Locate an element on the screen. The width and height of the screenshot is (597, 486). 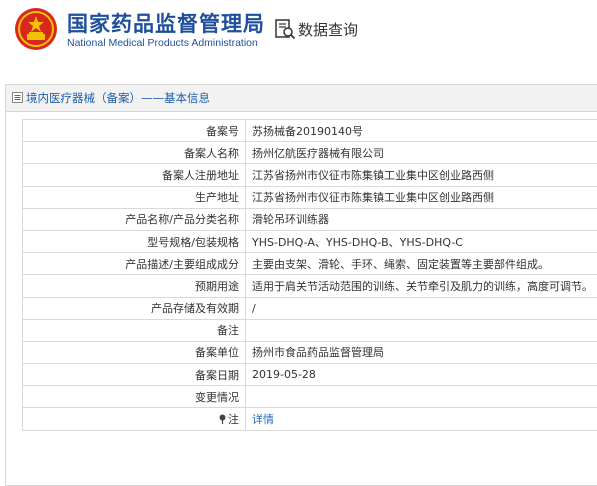
table-row: 备案单位扬州市食品药品监督管理局 is located at coordinates (310, 352).